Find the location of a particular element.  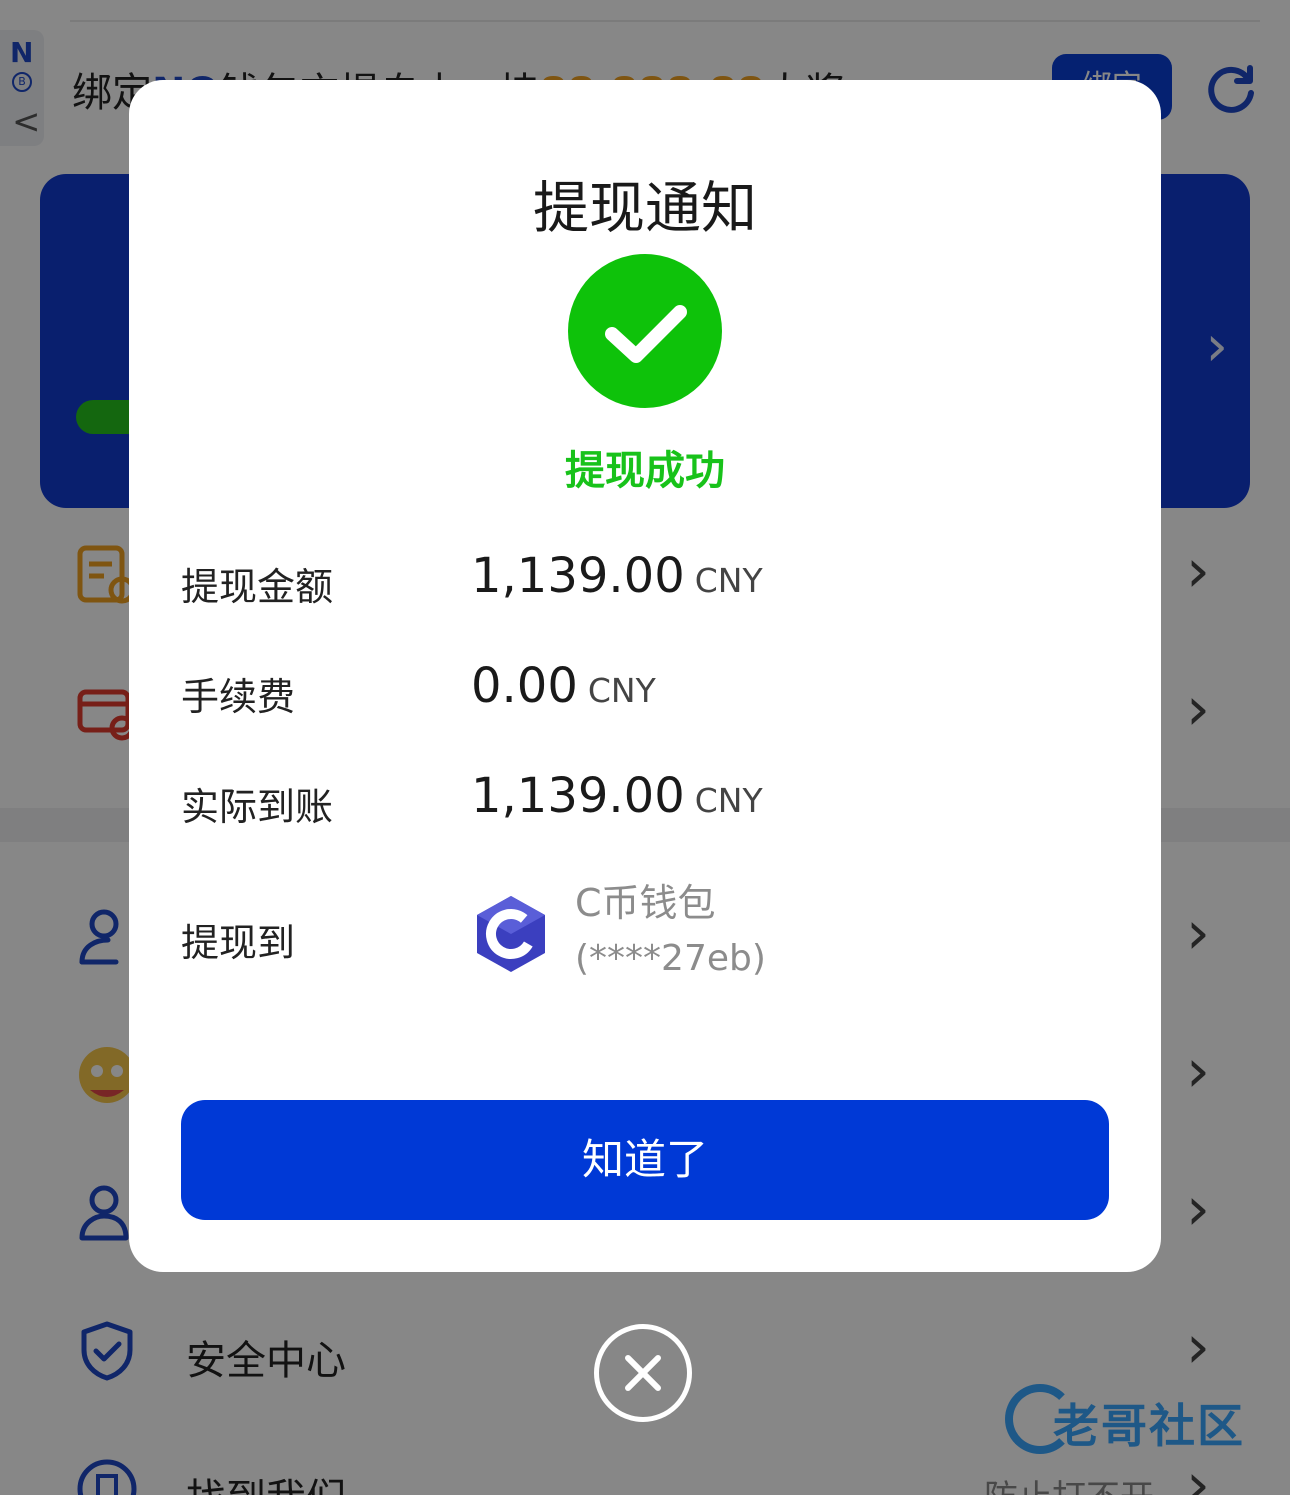

fee-label: 手续费 is located at coordinates (238, 697).